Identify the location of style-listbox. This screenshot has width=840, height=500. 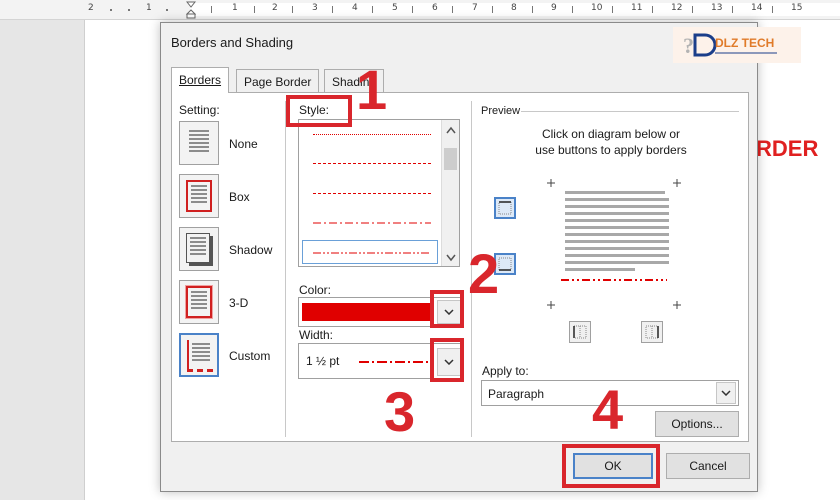
(379, 193).